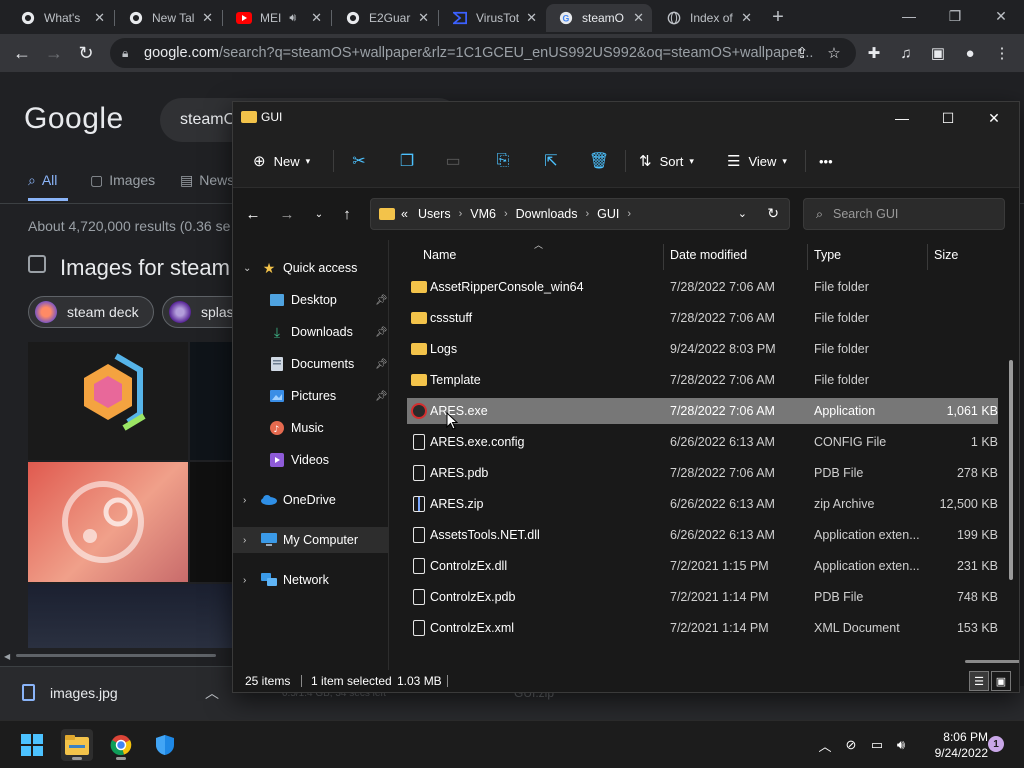 Image resolution: width=1024 pixels, height=768 pixels. Describe the element at coordinates (483, 214) in the screenshot. I see `breadcrumb-item: VM6` at that location.